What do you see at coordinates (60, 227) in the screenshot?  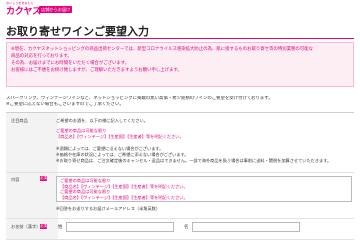 I see `name-sei-label: 姓` at bounding box center [60, 227].